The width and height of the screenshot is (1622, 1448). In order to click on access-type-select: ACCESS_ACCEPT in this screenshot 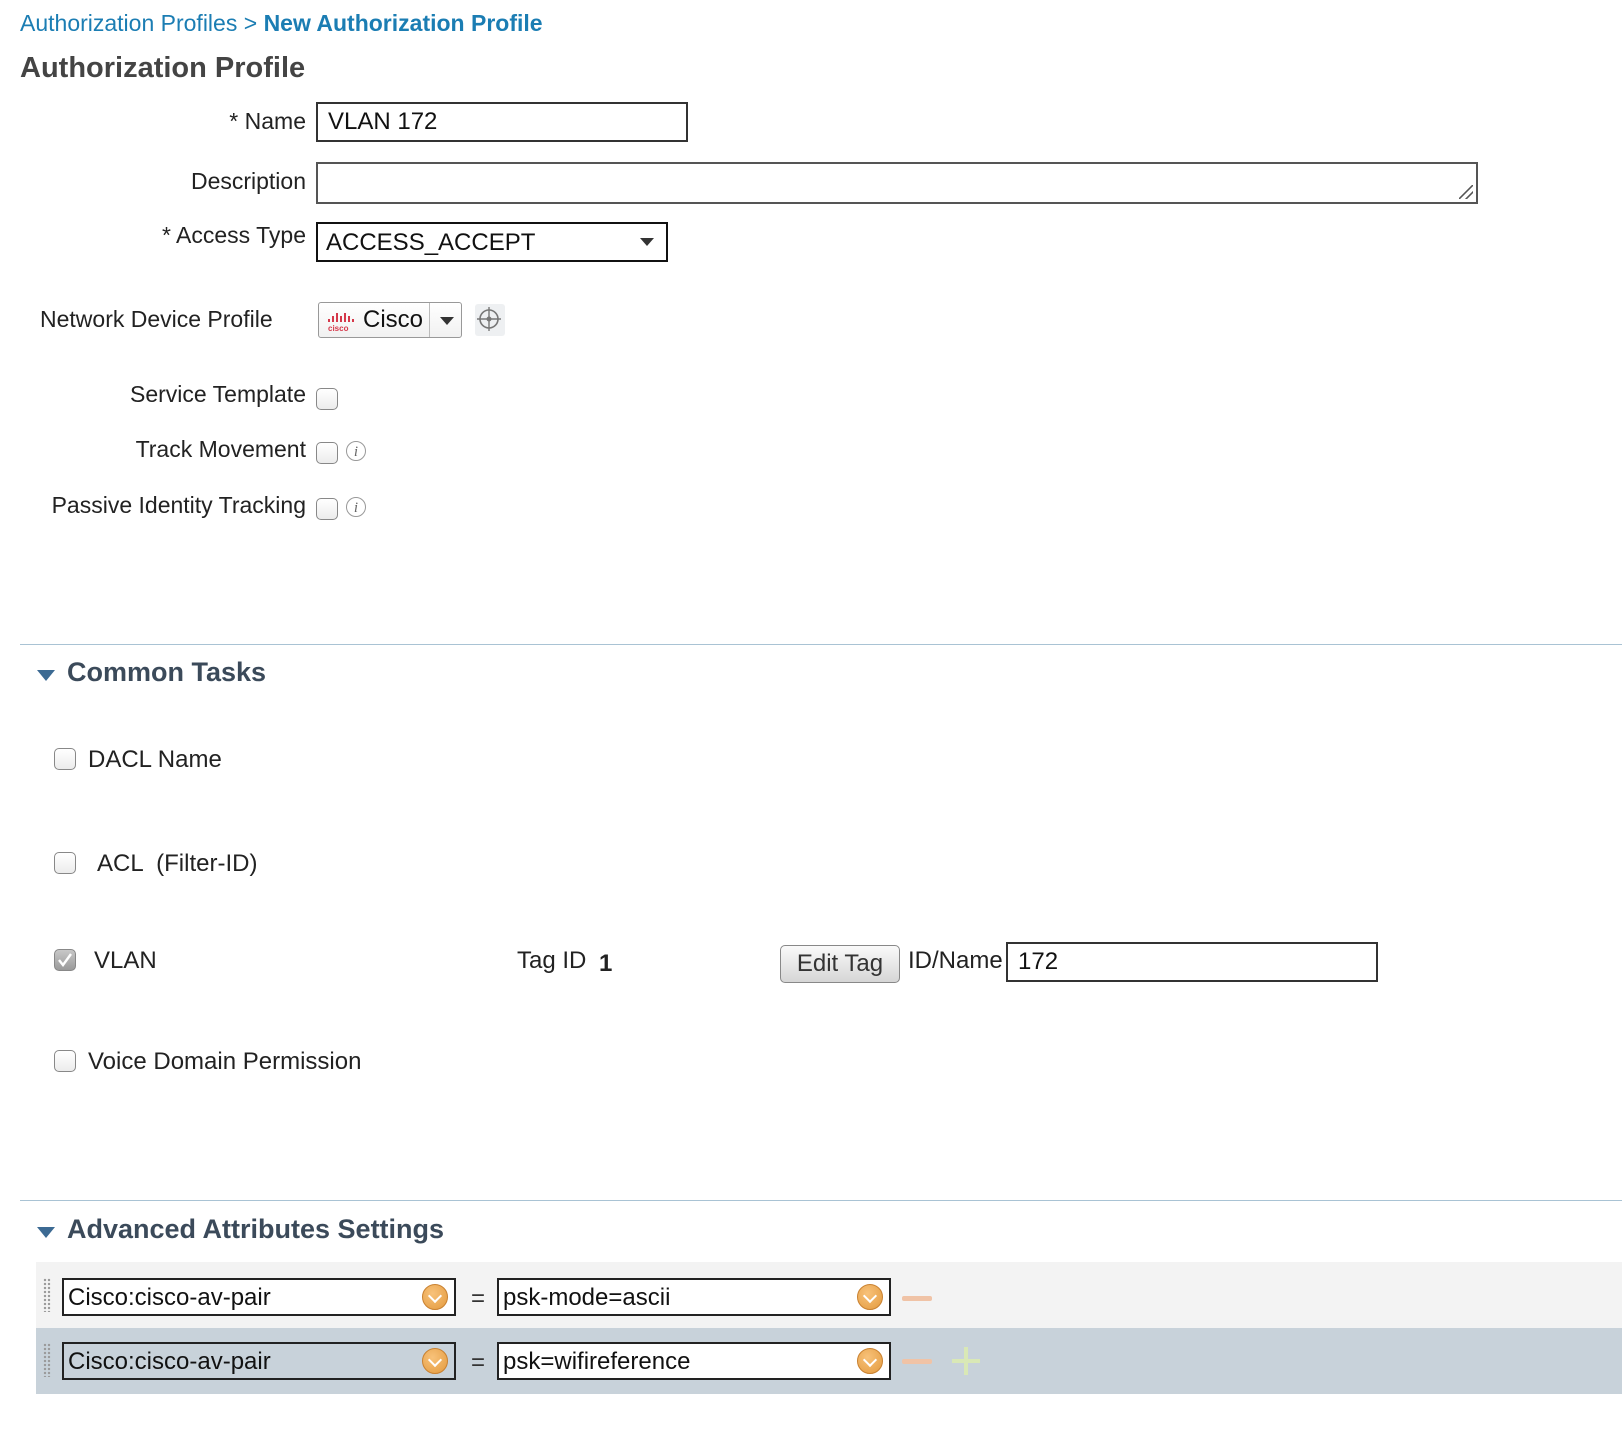, I will do `click(492, 242)`.